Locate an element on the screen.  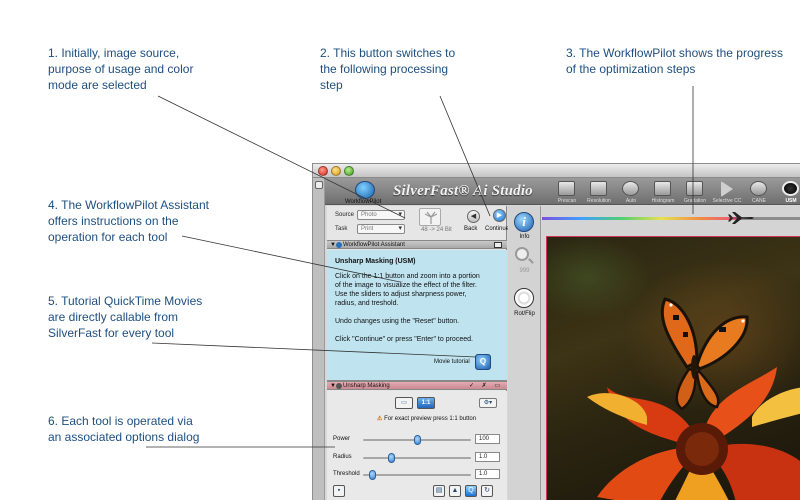
tool-cane: CANE is located at coordinates (759, 192).